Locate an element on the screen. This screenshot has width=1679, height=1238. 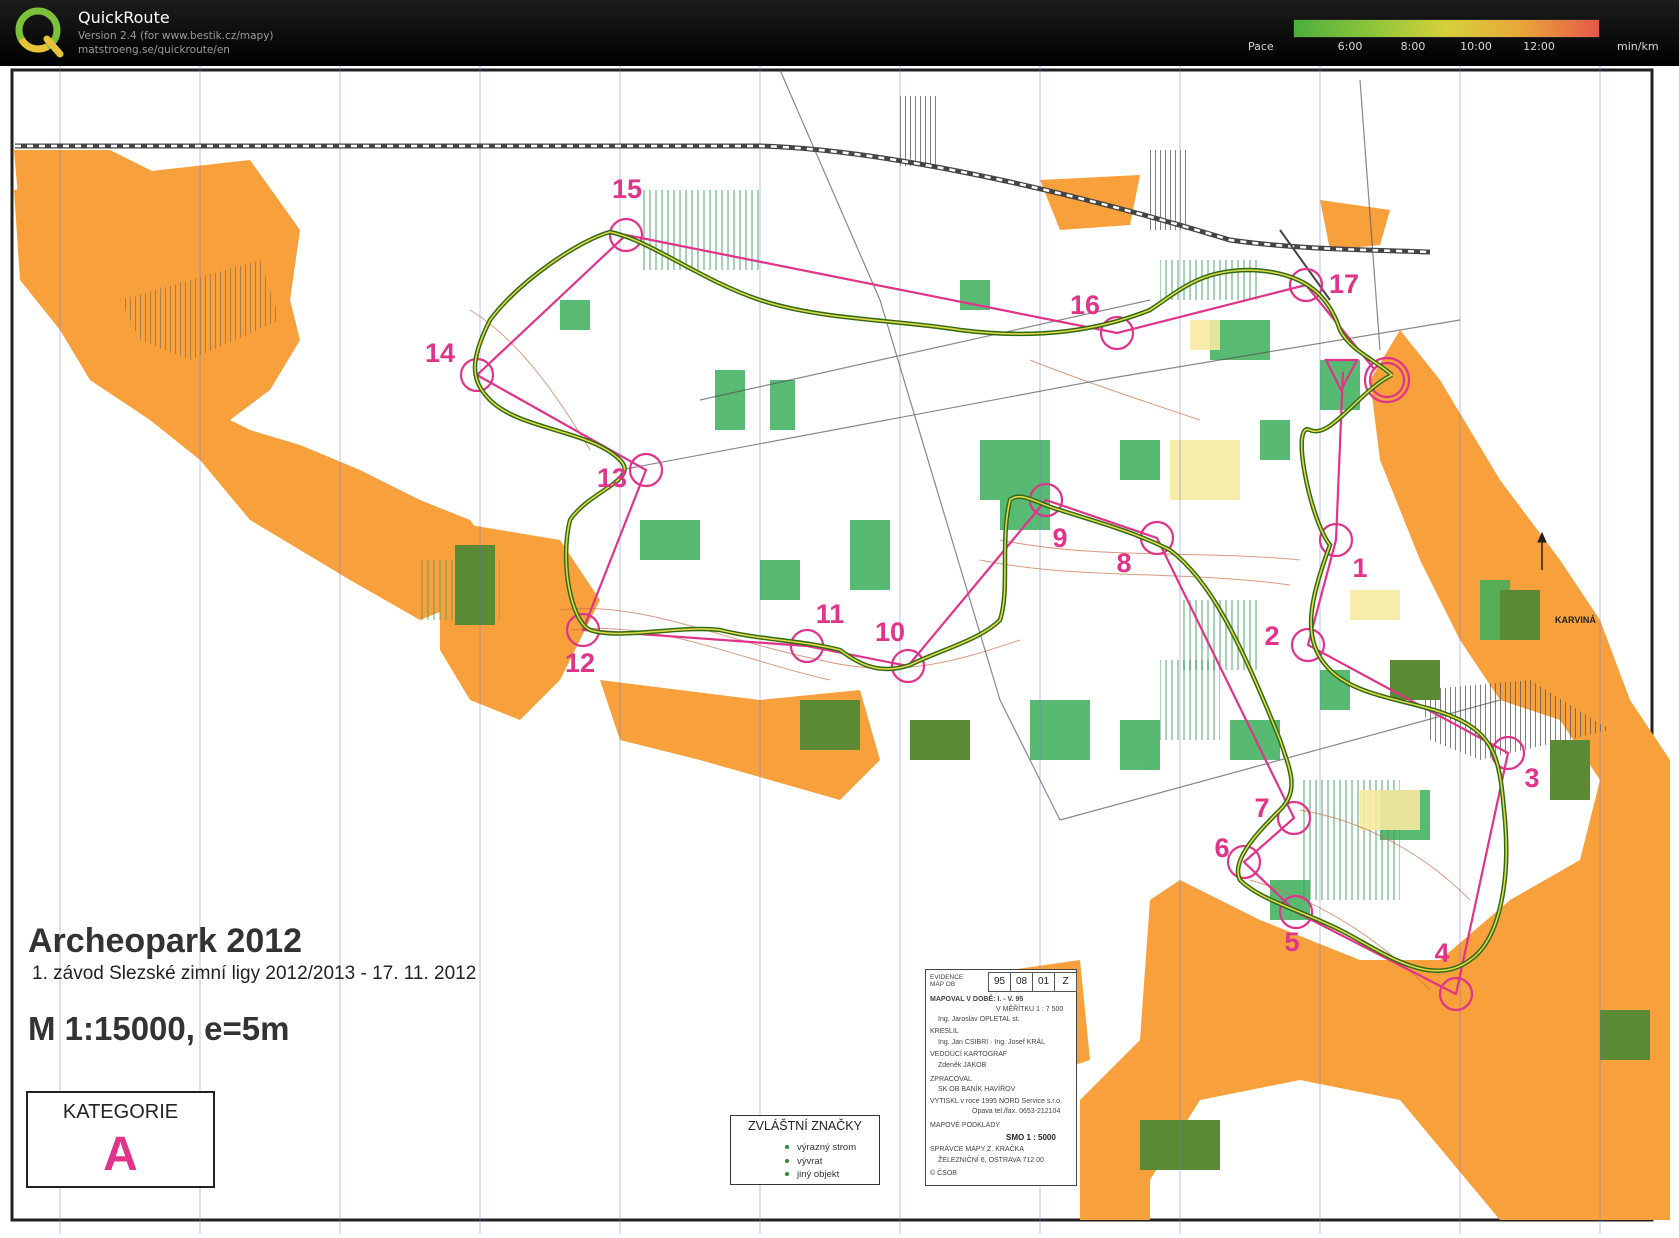
map-title: Archeopark 2012 is located at coordinates (165, 941).